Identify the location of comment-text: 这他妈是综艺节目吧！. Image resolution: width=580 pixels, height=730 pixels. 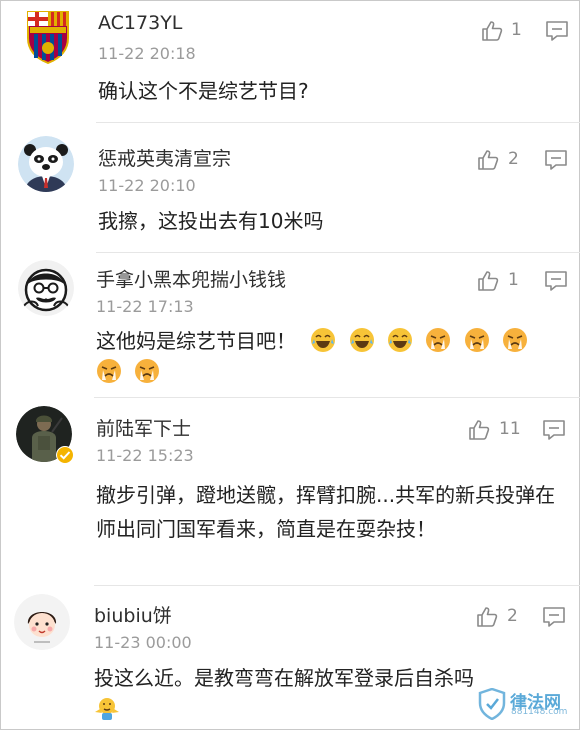
(326, 357).